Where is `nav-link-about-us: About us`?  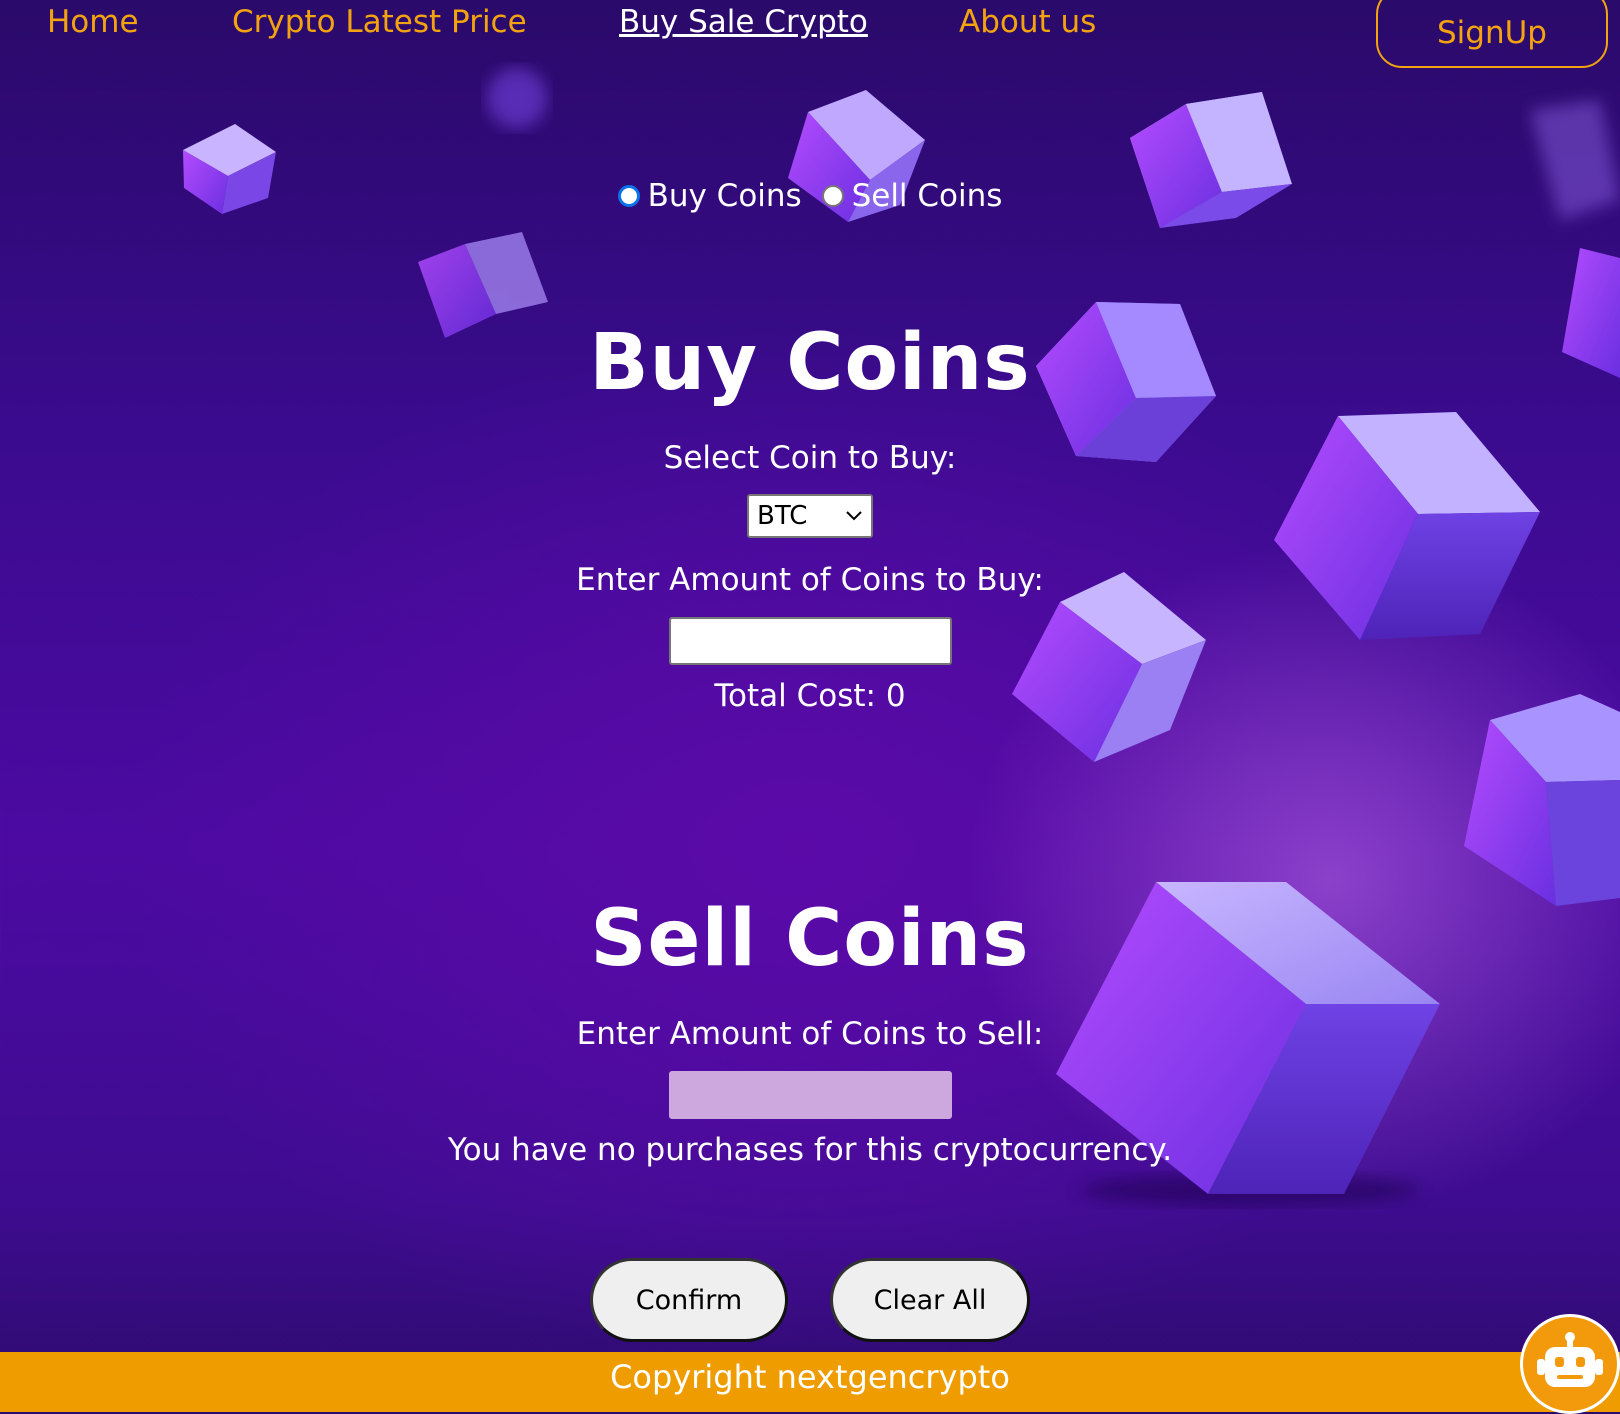
nav-link-about-us: About us is located at coordinates (1027, 22).